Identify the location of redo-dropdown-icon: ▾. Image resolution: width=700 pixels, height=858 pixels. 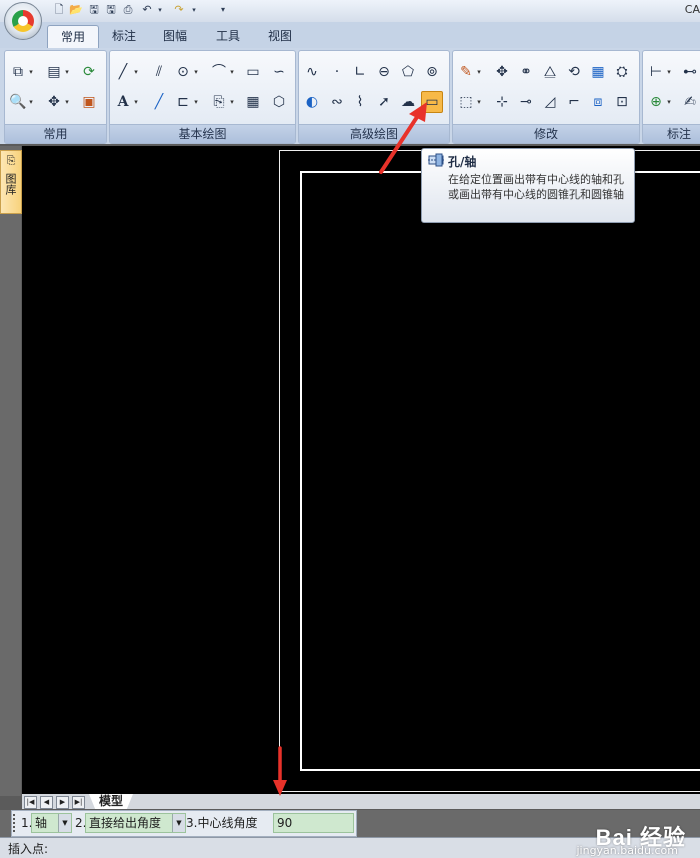
(194, 10).